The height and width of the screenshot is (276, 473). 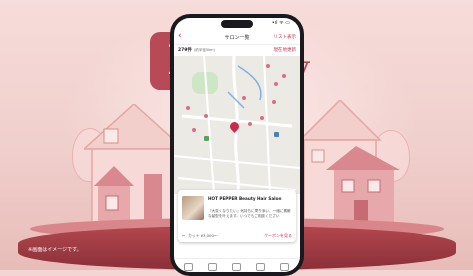 What do you see at coordinates (285, 37) in the screenshot?
I see `list-view-link: リスト表示` at bounding box center [285, 37].